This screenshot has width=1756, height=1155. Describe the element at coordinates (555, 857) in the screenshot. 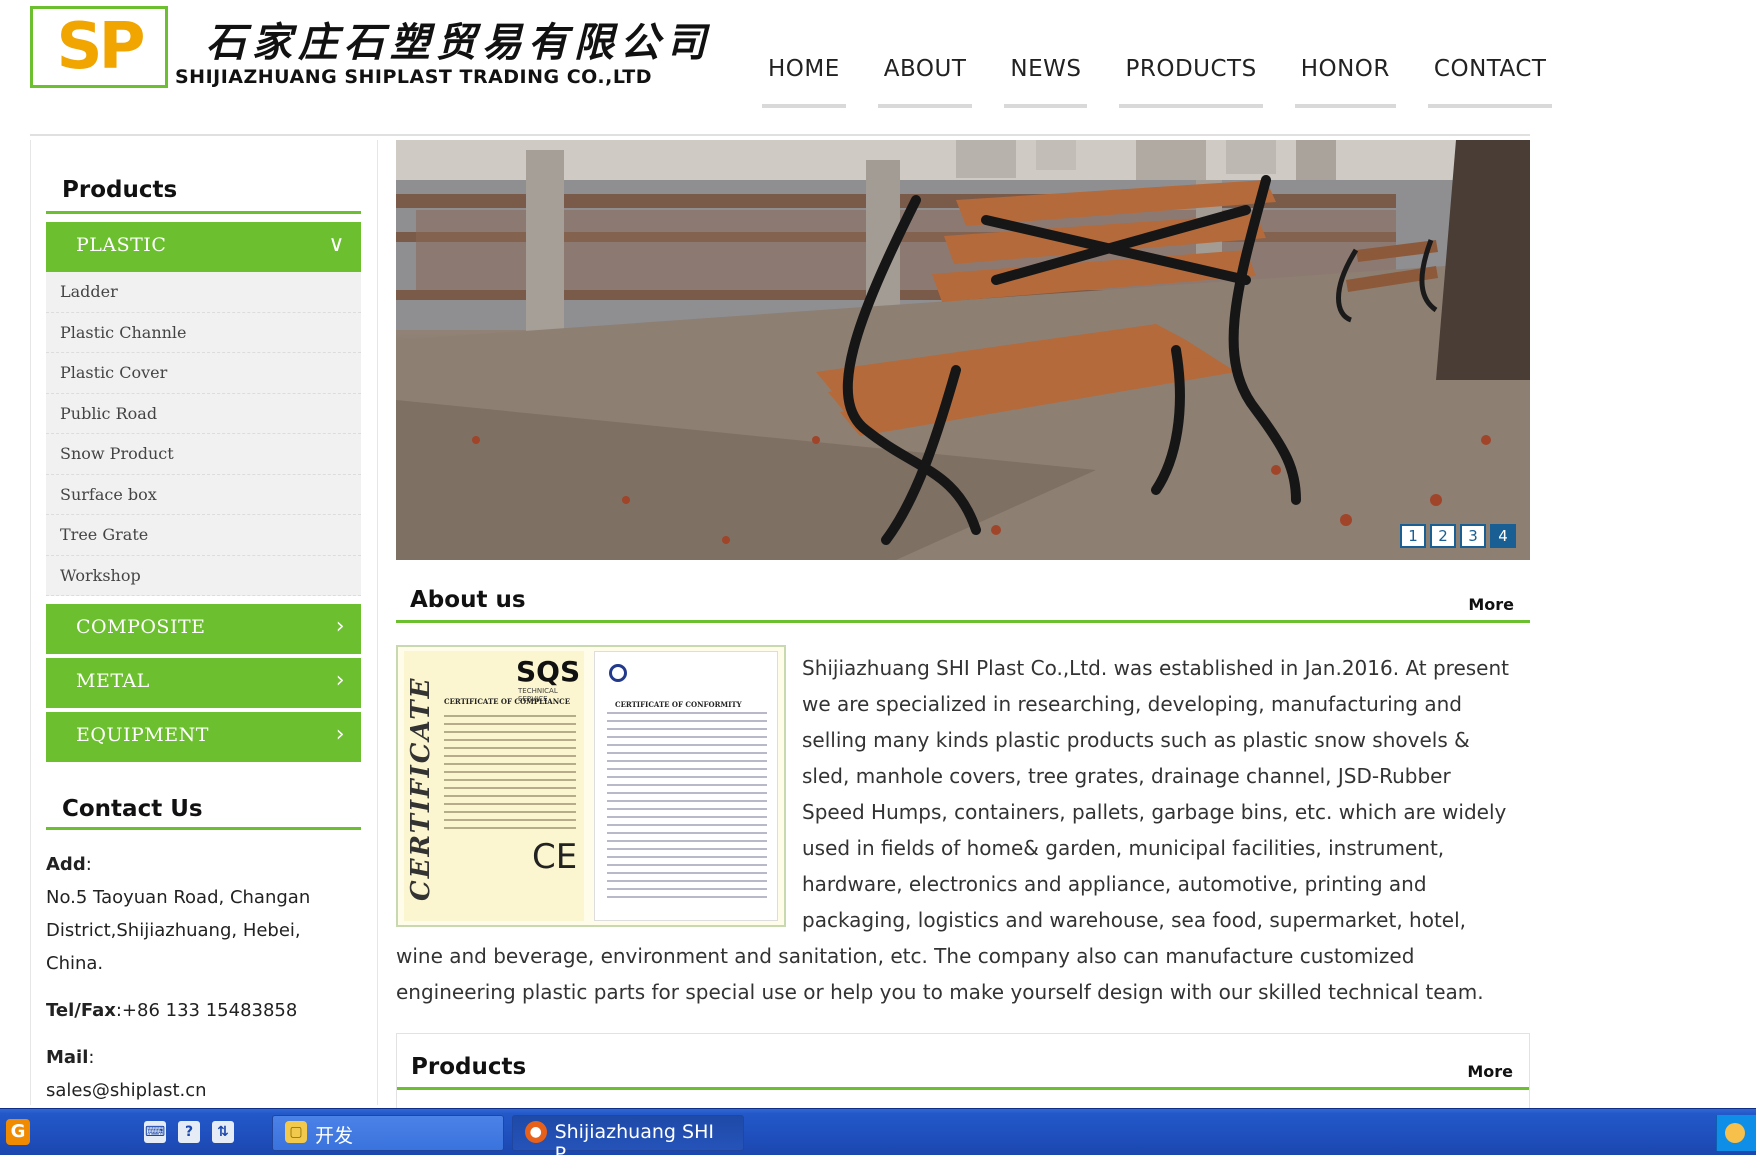

I see `ce-mark: CE` at that location.